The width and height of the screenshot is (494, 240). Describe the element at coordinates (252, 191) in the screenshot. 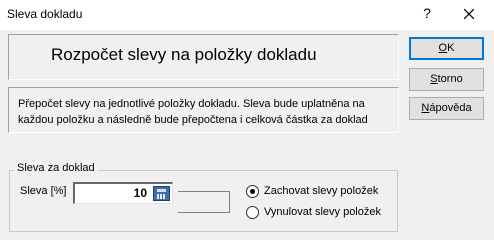

I see `radio-button-selected` at that location.